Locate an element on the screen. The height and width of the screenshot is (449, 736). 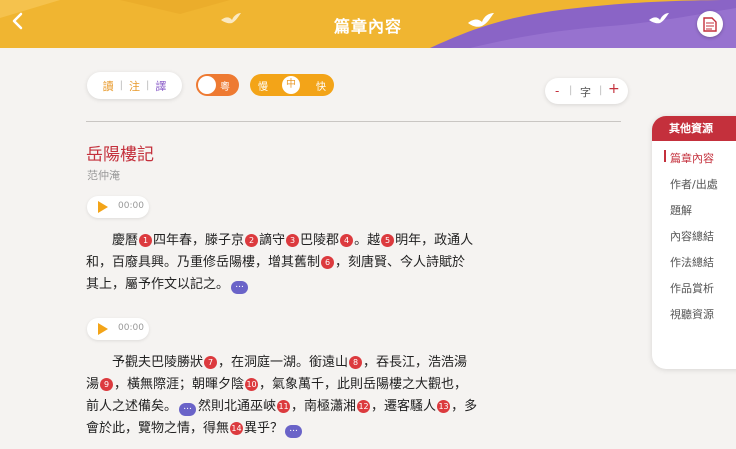
annotation-marker: 2 is located at coordinates (252, 240).